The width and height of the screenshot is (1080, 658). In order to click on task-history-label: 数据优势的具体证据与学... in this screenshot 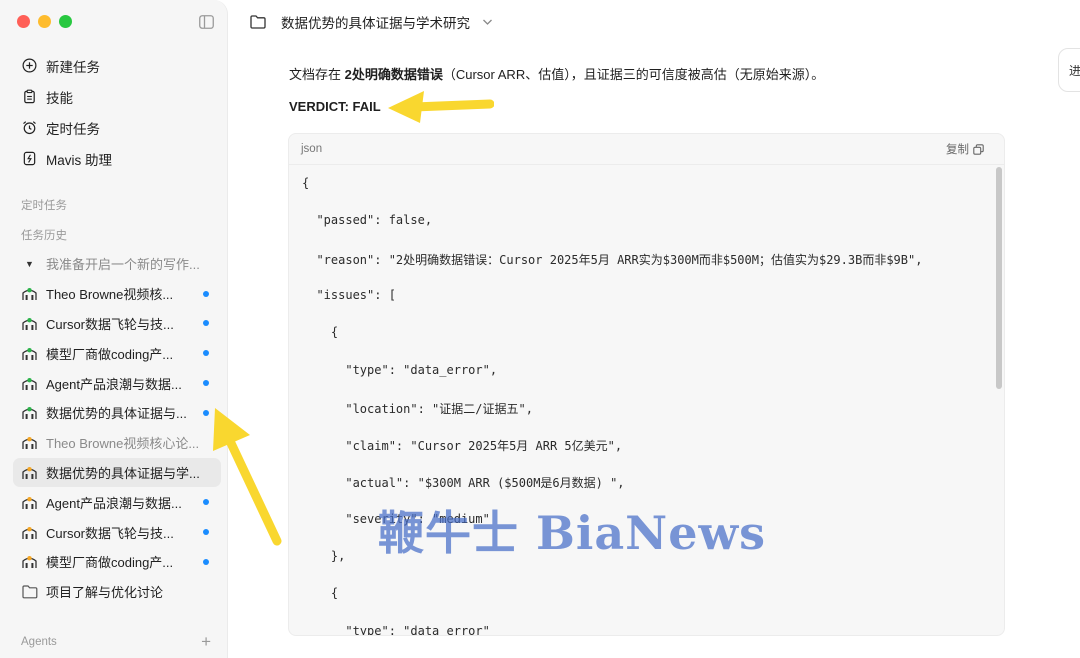, I will do `click(123, 473)`.